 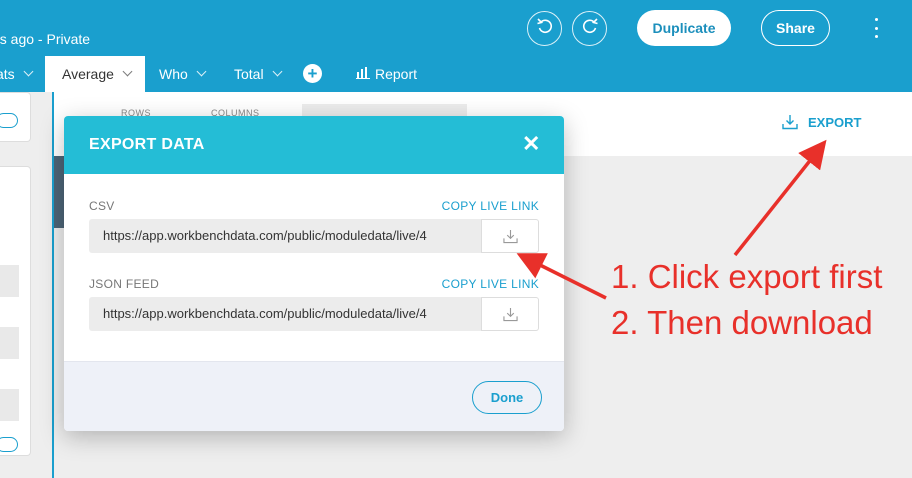 I want to click on tab-label: Total, so click(x=249, y=74).